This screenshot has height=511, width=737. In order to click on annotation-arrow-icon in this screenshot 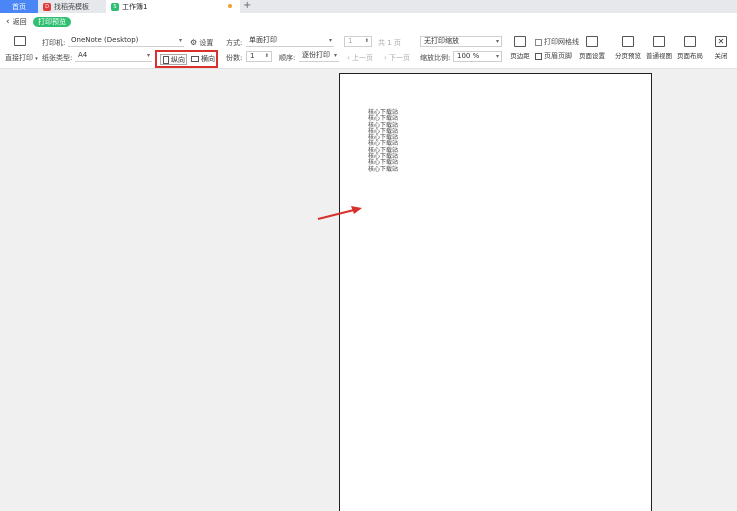, I will do `click(339, 213)`.